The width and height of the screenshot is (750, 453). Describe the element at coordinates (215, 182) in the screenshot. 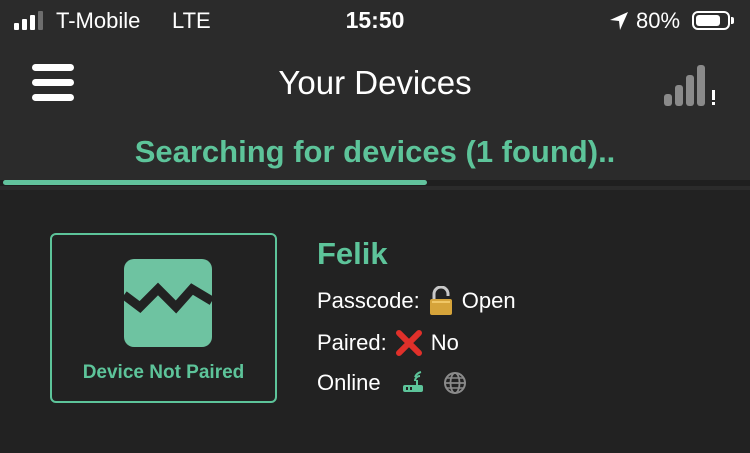

I see `search-progress-fill` at that location.